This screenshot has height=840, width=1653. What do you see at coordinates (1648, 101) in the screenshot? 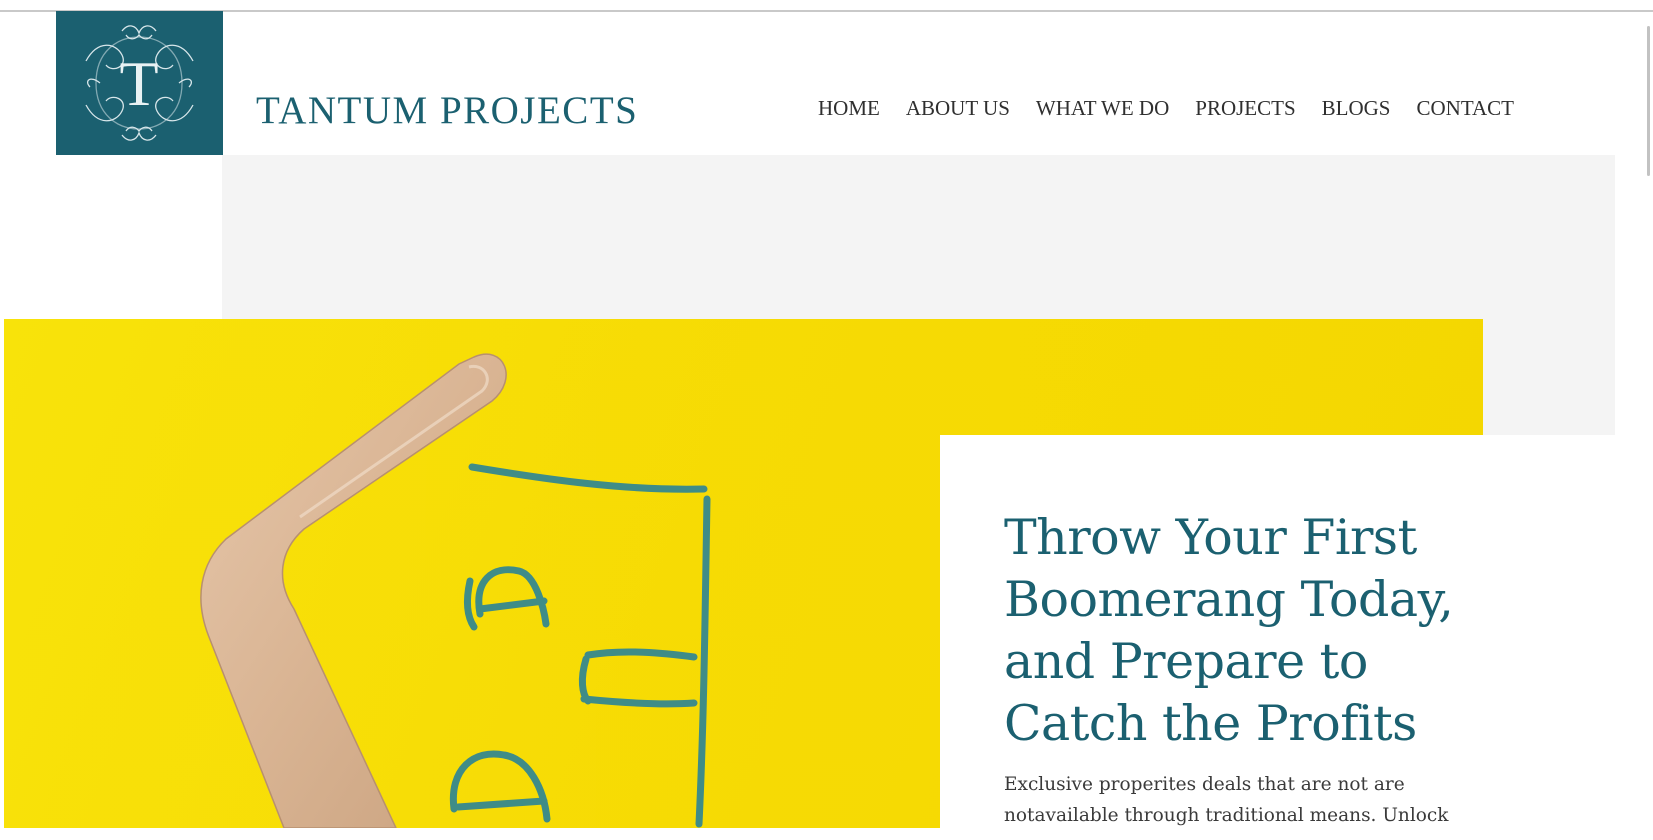
I see `scrollbar-thumb` at bounding box center [1648, 101].